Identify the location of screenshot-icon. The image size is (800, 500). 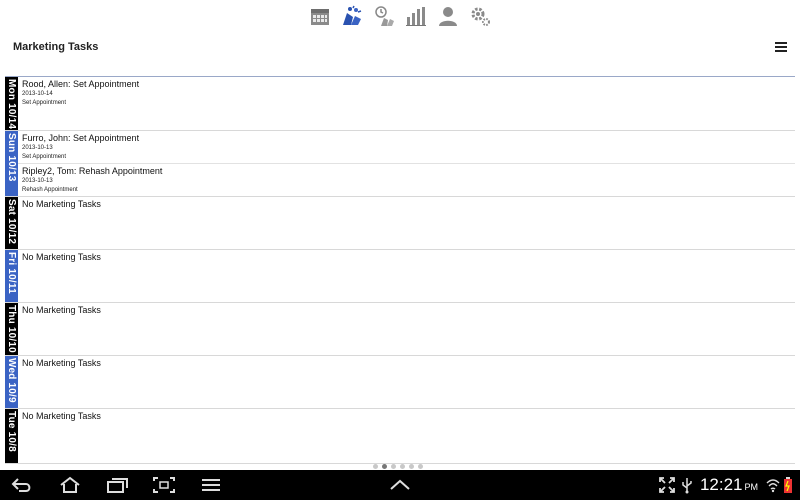
(164, 485).